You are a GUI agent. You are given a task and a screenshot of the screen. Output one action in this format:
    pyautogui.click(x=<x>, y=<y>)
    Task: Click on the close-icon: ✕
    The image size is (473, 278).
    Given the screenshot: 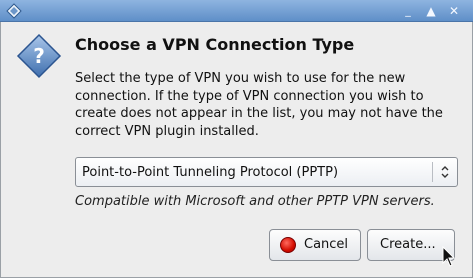 What is the action you would take?
    pyautogui.click(x=454, y=11)
    